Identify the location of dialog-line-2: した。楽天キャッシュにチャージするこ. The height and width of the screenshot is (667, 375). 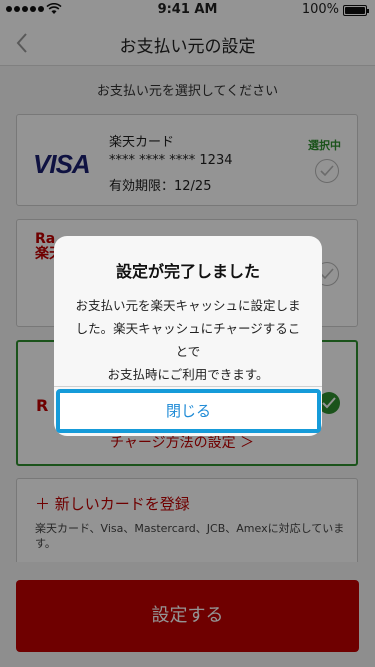
(188, 328).